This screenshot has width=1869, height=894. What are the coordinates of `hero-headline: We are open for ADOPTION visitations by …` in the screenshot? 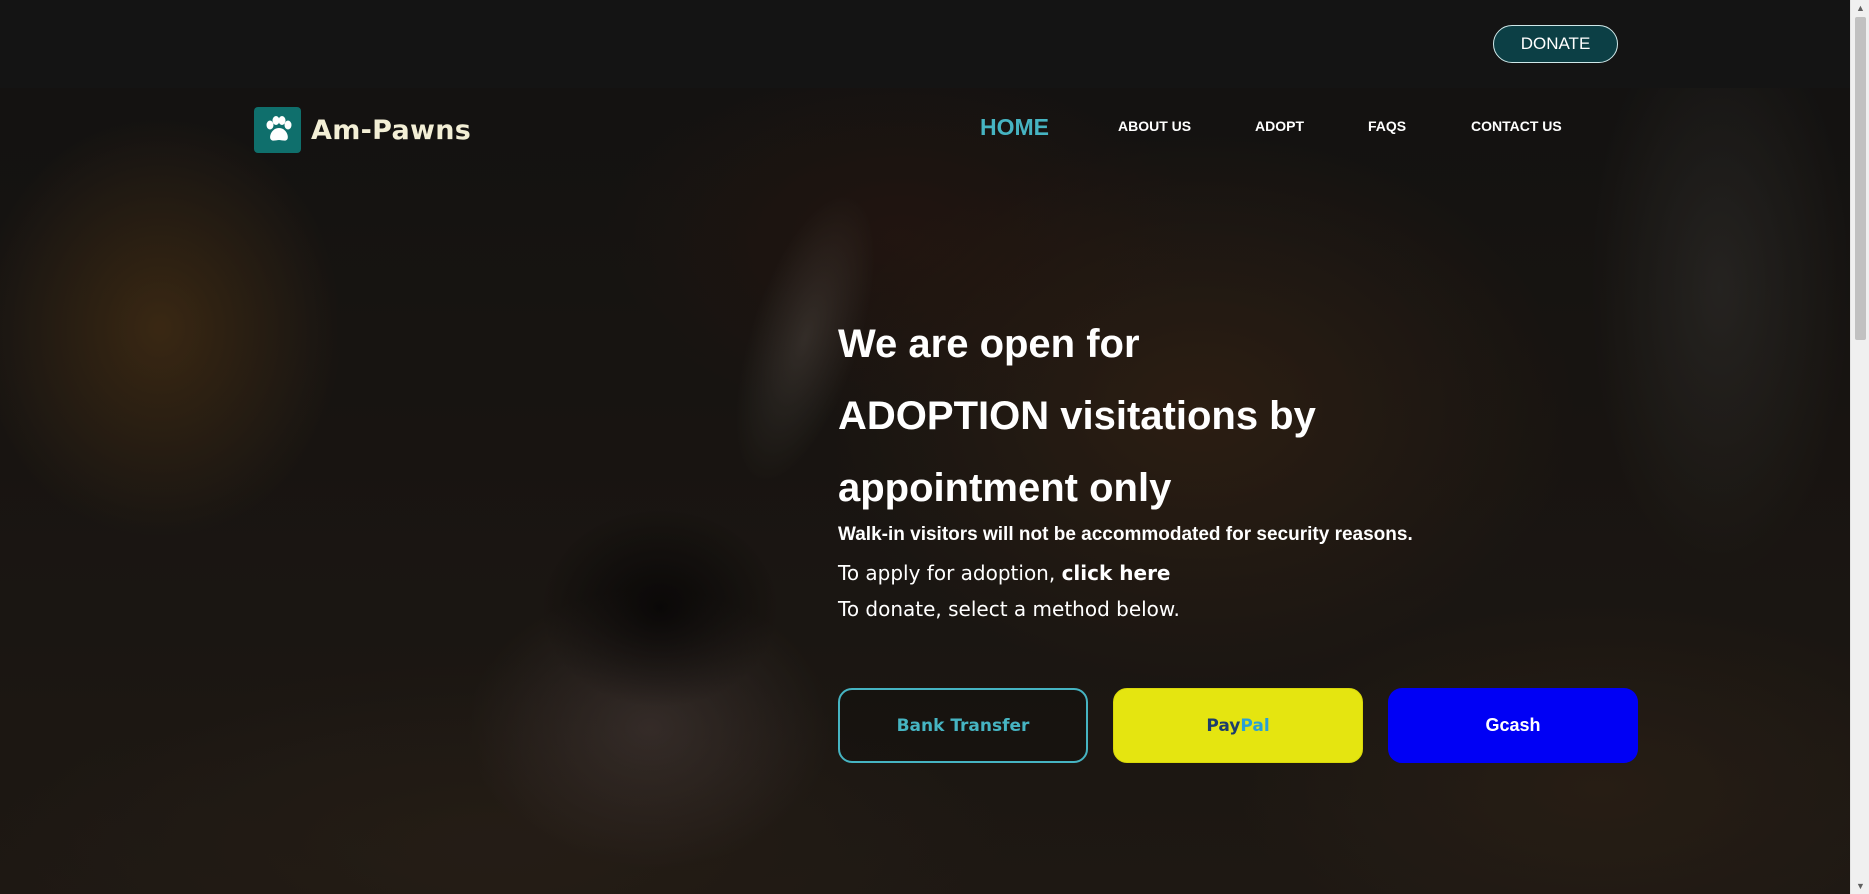 It's located at (1158, 416).